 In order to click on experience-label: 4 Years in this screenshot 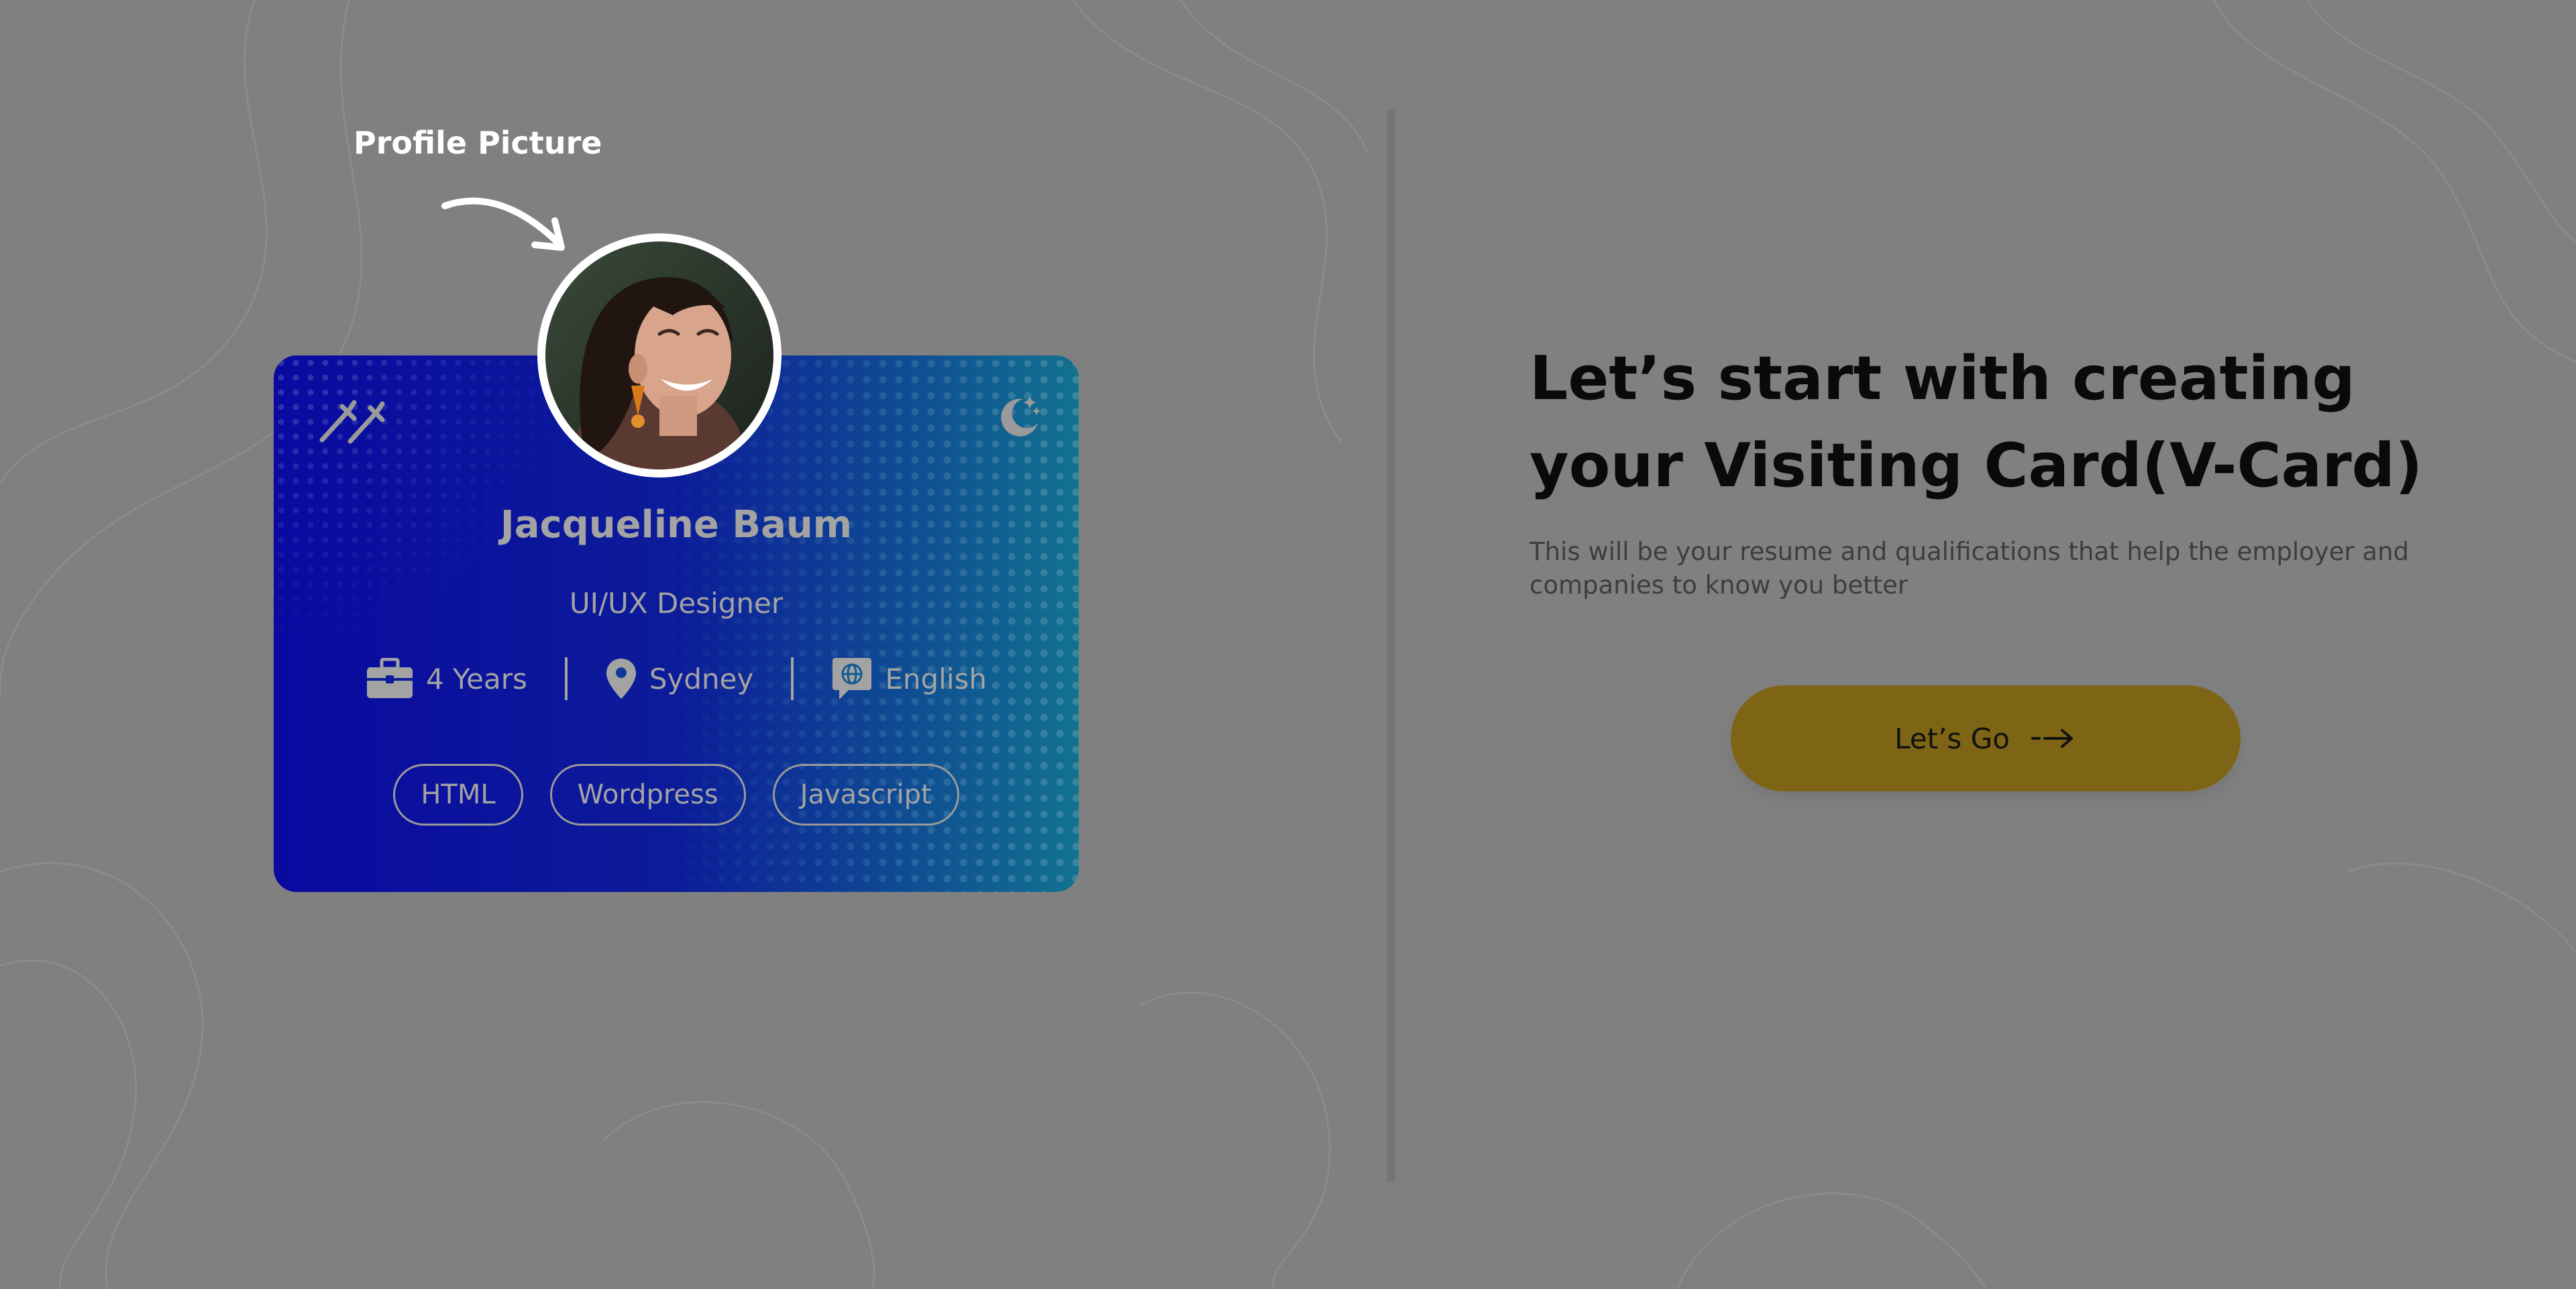, I will do `click(476, 678)`.